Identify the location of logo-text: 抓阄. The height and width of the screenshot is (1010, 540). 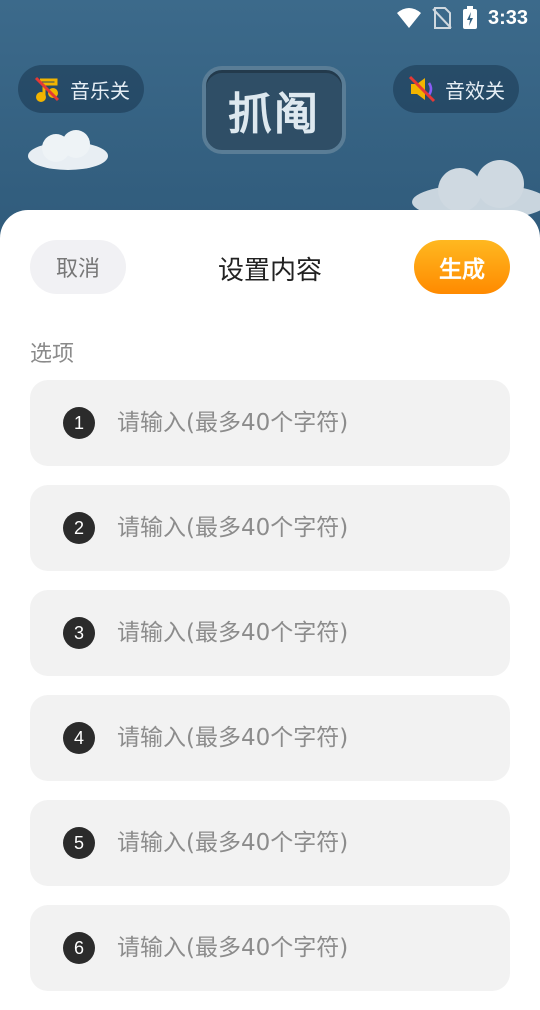
(274, 114).